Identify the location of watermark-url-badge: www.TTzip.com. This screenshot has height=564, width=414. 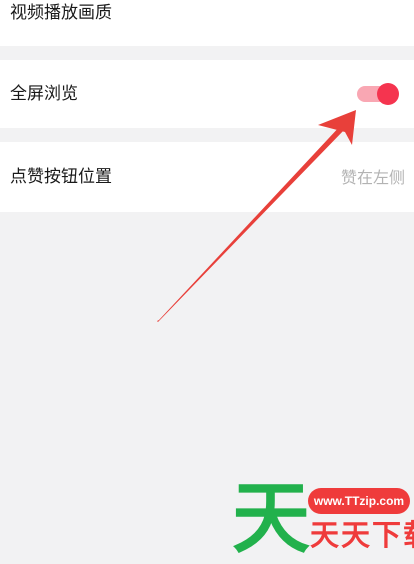
(359, 501).